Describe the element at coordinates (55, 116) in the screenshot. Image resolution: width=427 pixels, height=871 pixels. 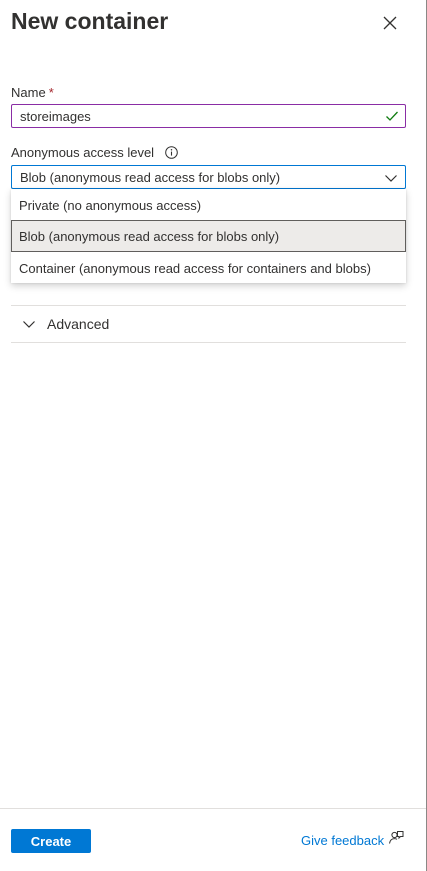
I see `name-input-value: storeimages` at that location.